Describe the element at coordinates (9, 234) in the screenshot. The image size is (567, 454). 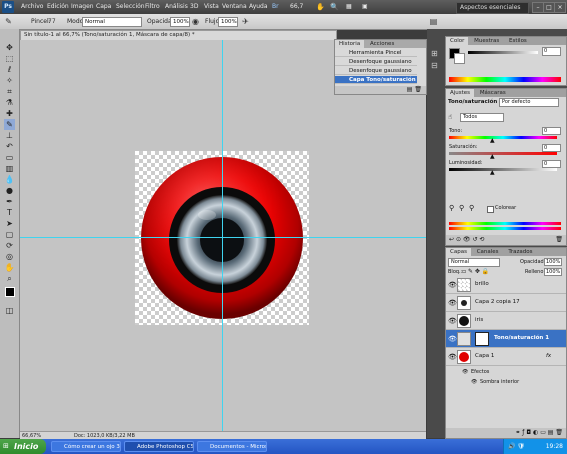
I see `shape-tool-icon: ▢` at that location.